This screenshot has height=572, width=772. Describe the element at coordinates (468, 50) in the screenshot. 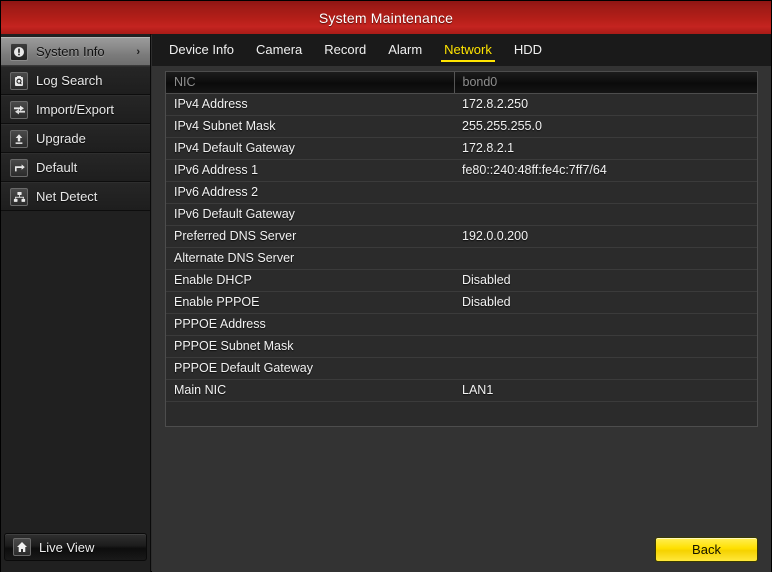

I see `tab-network: Network` at that location.